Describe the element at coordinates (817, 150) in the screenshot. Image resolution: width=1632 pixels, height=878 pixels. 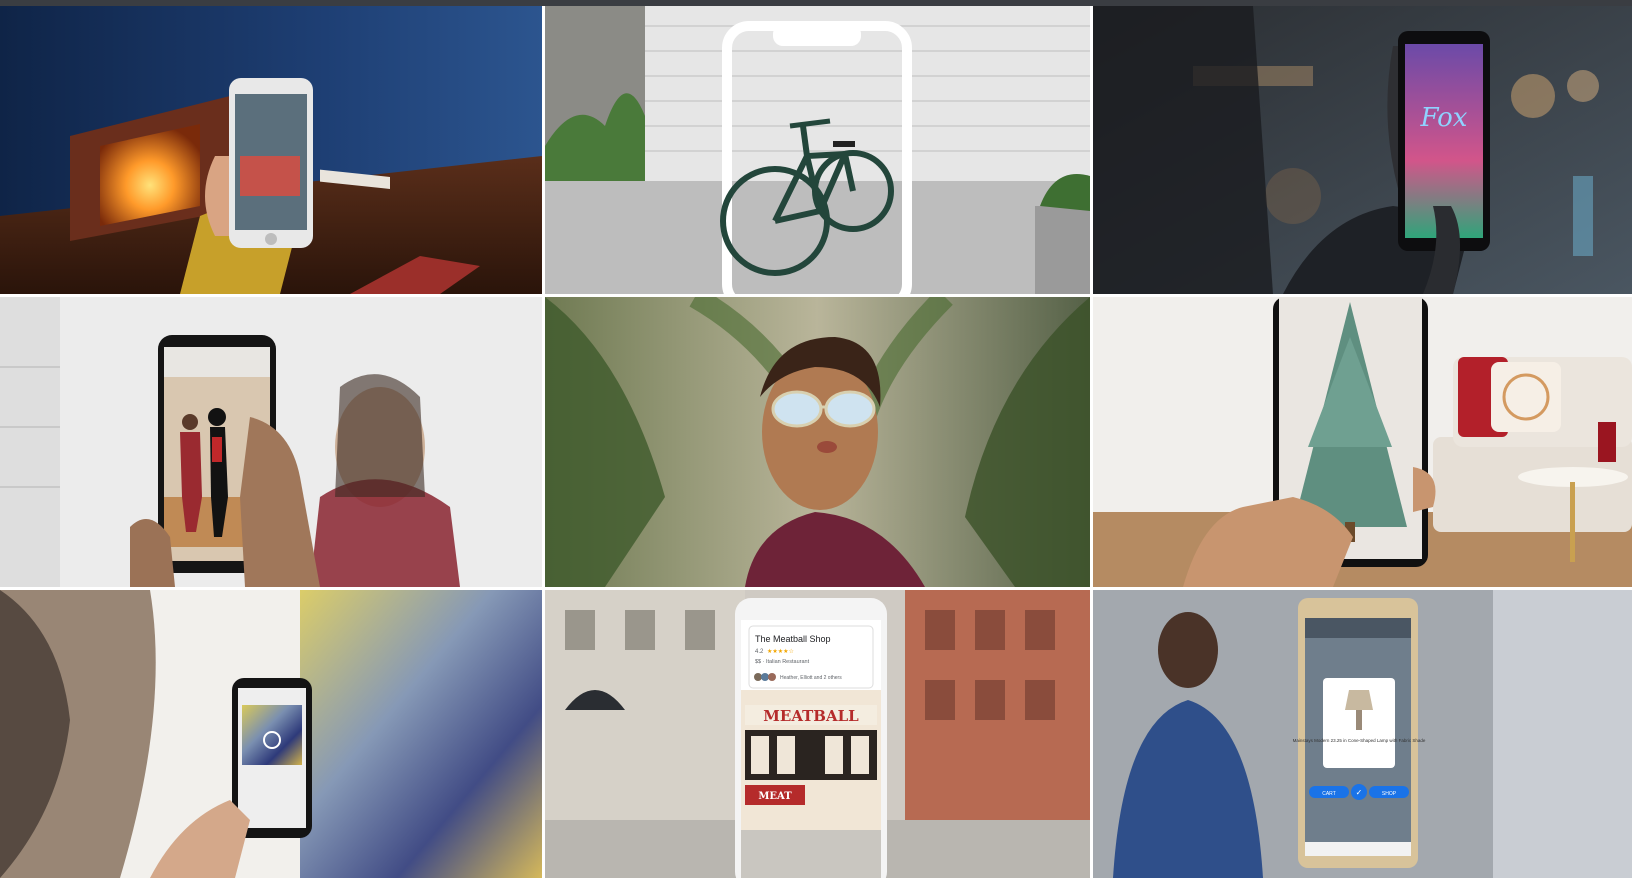
I see `photo-bike-ar` at that location.